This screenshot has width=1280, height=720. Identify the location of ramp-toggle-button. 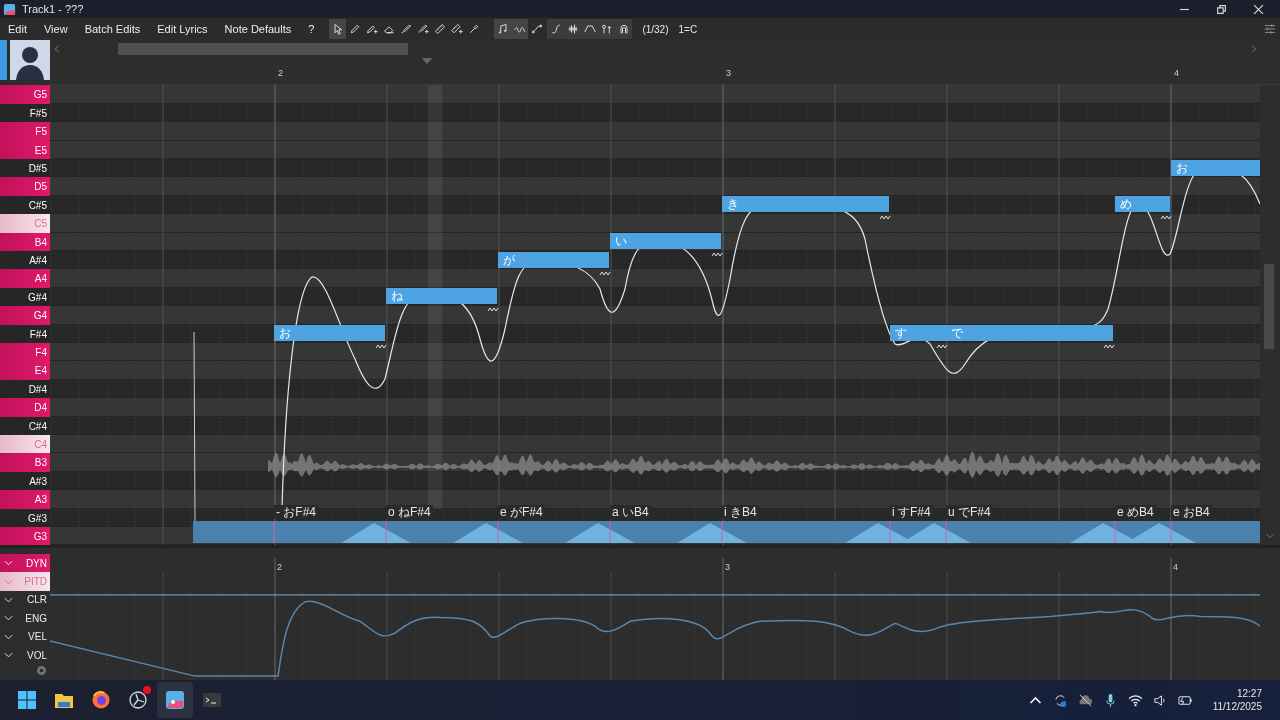
(556, 29).